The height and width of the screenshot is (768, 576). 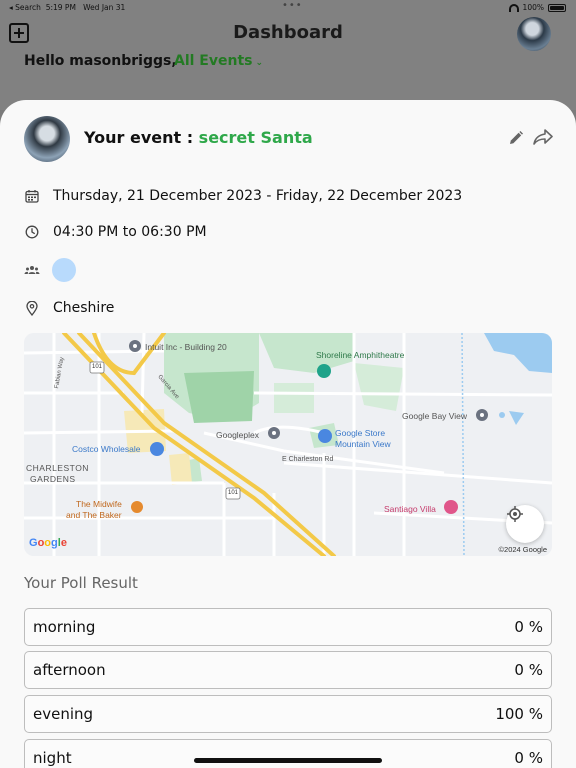 What do you see at coordinates (57, 468) in the screenshot?
I see `map-label-charleston: CHARLESTON` at bounding box center [57, 468].